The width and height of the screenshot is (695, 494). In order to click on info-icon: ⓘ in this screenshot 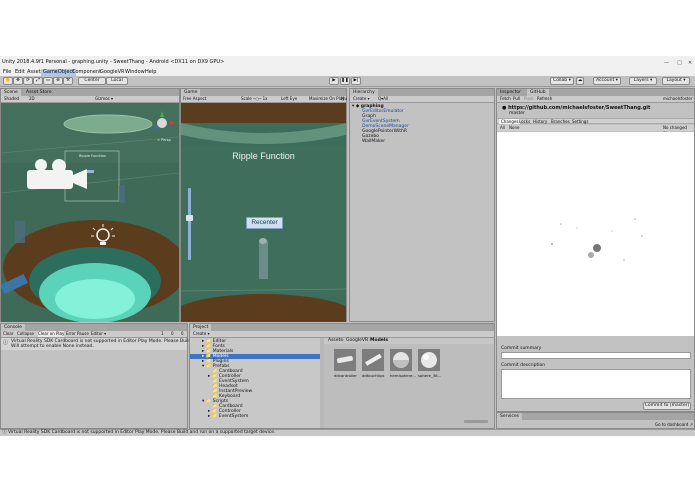, I will do `click(6, 343)`.